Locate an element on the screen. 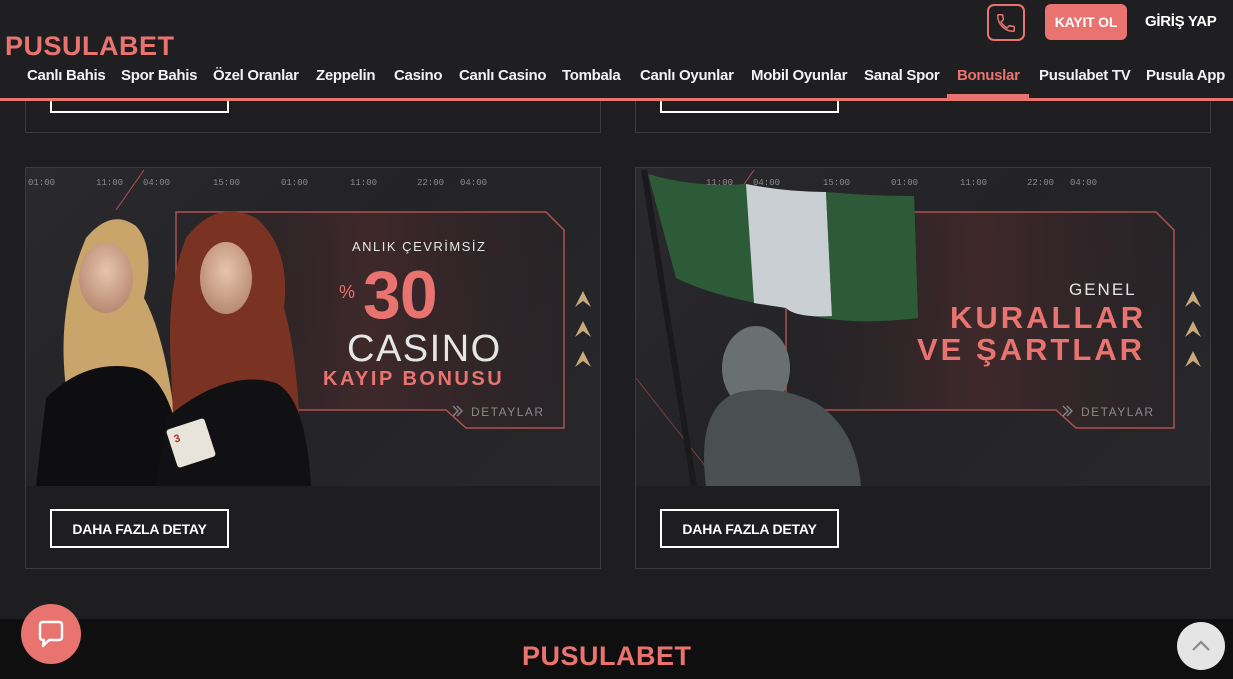  nav-item-pusula-app: Pusula App is located at coordinates (1185, 75).